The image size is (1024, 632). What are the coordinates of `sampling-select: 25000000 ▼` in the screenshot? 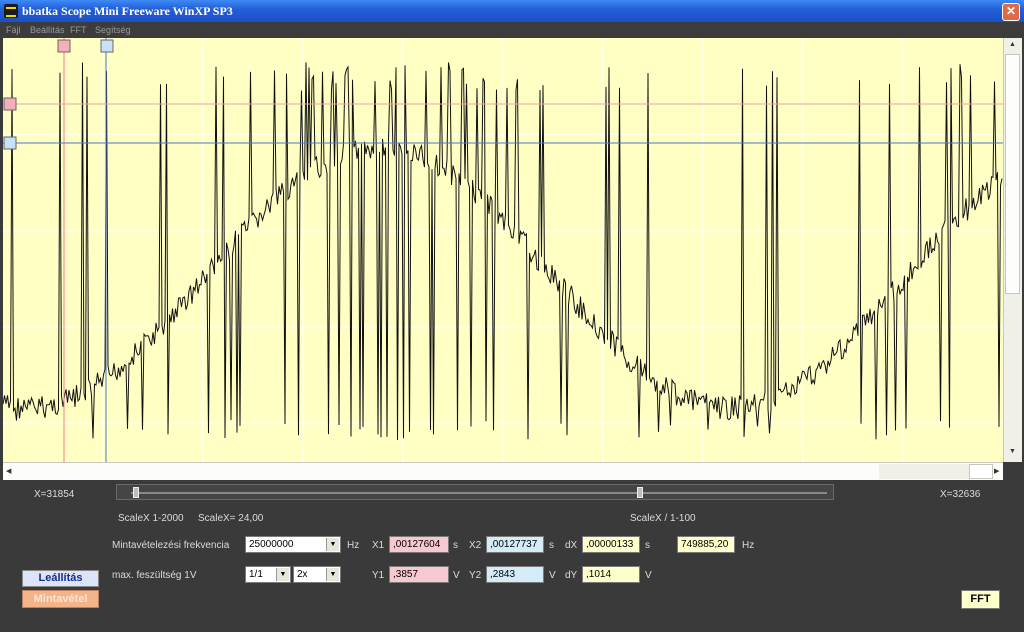 It's located at (293, 544).